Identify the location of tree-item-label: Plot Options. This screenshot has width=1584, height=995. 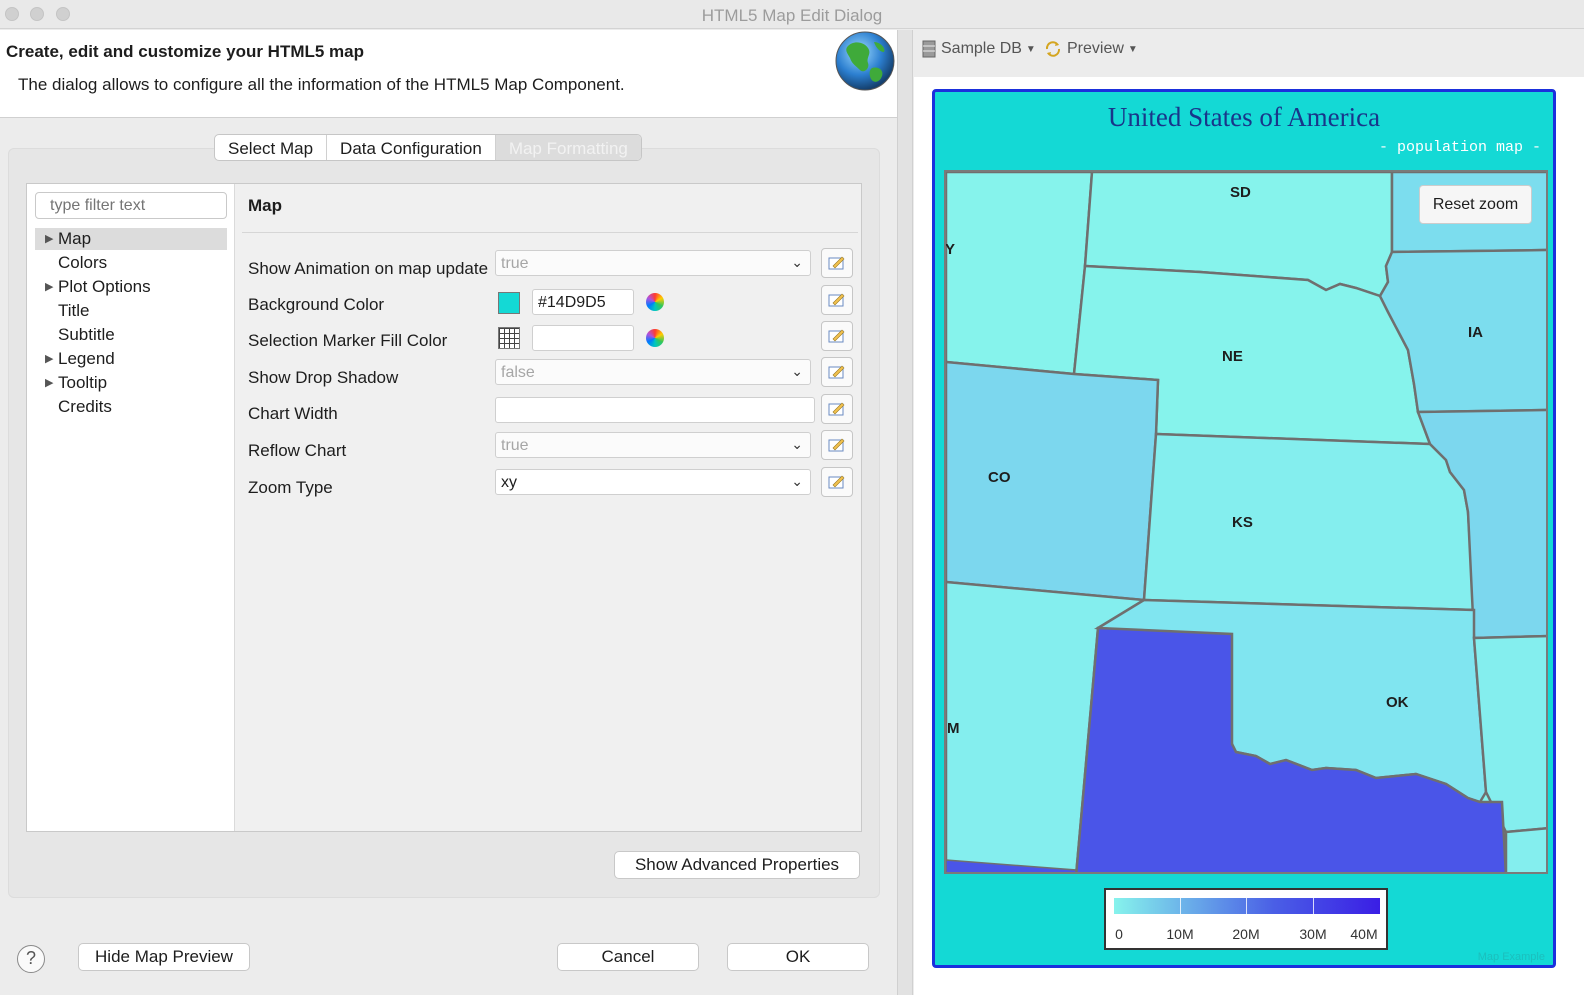
(104, 286).